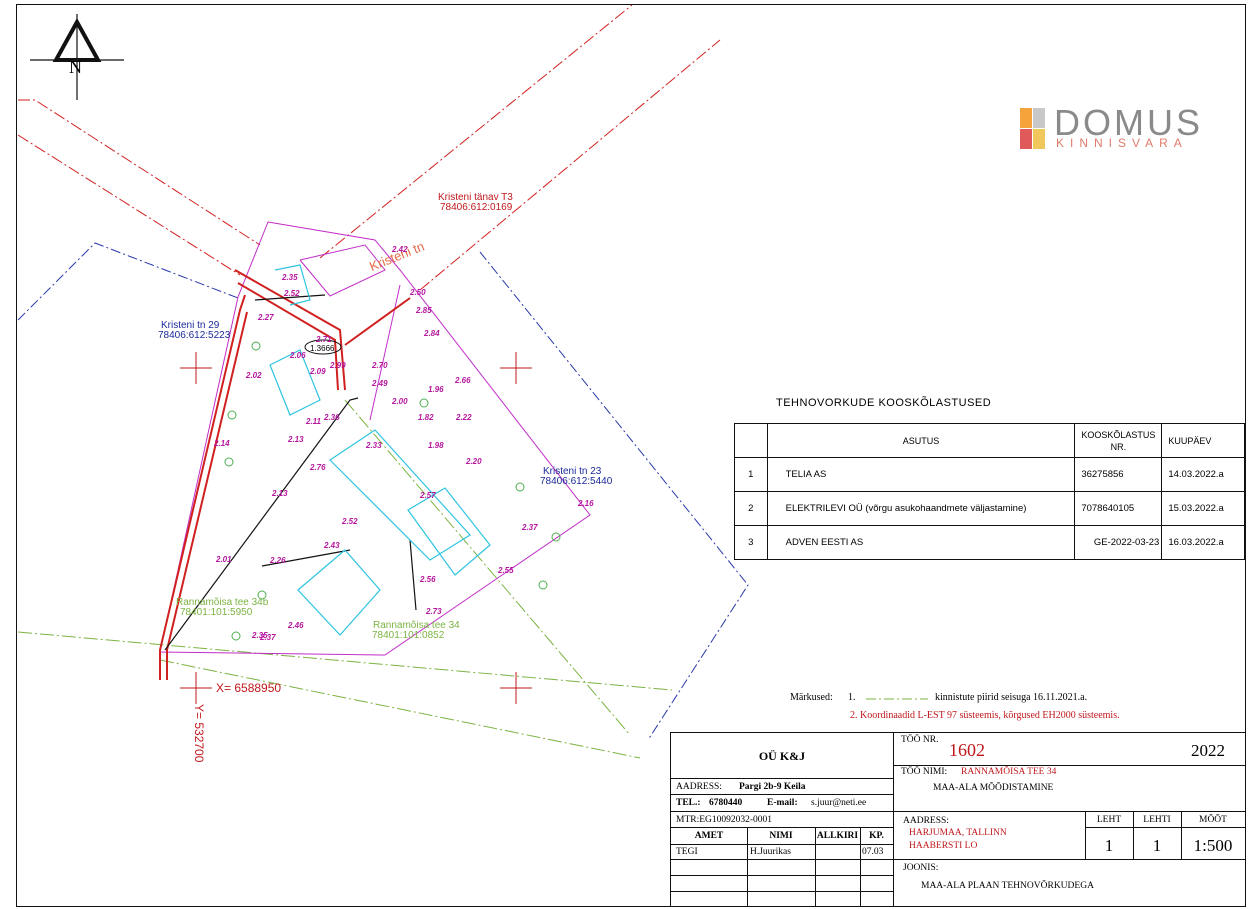  What do you see at coordinates (254, 375) in the screenshot?
I see `elevation-label: 2.02` at bounding box center [254, 375].